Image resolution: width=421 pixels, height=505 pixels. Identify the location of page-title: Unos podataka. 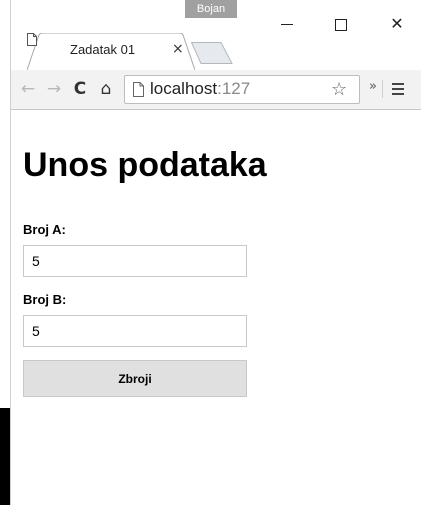
(145, 165).